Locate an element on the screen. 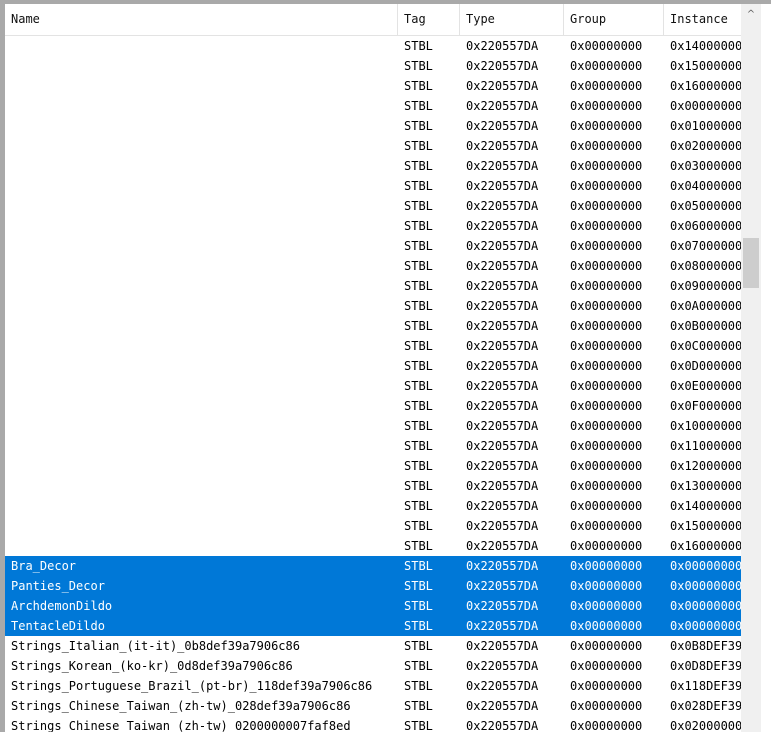 Image resolution: width=771 pixels, height=732 pixels. cell-name: Strings_Italian_(it-it)_0b8def39a7906c86 is located at coordinates (155, 646).